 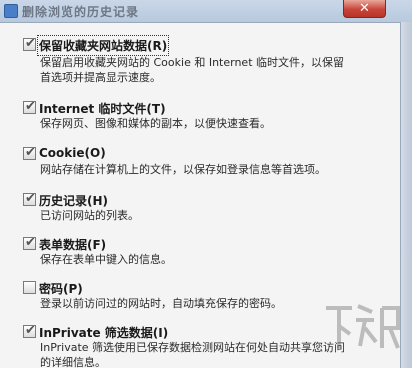 I want to click on watermark-logo, so click(x=363, y=326).